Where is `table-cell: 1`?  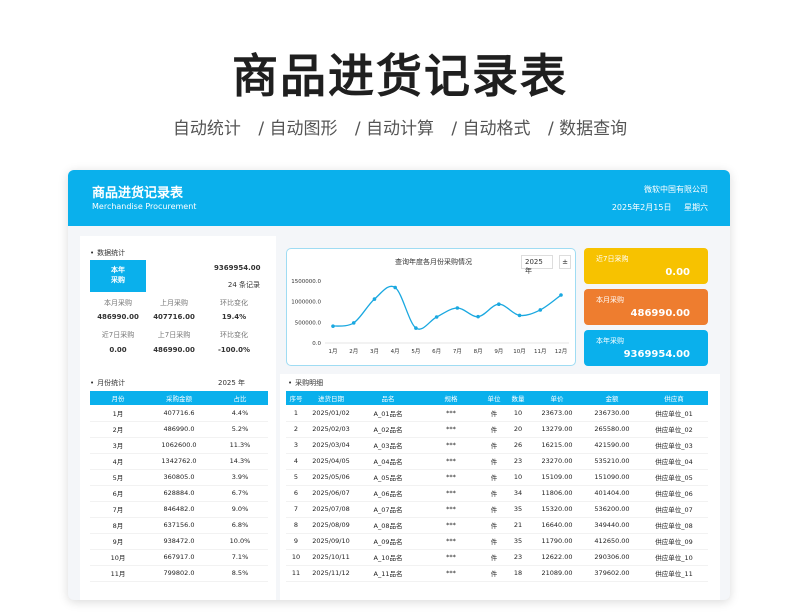
table-cell: 1 is located at coordinates (296, 413).